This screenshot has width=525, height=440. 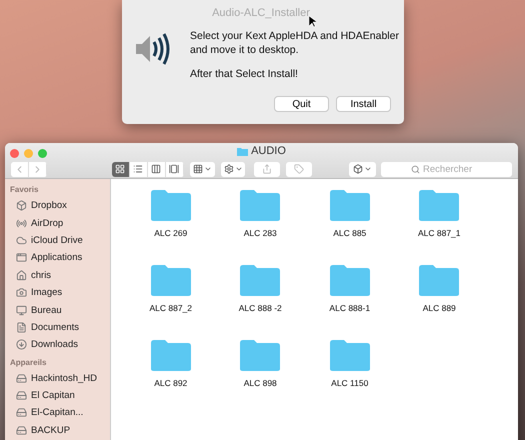 What do you see at coordinates (349, 383) in the screenshot?
I see `folder-label: ALC 1150` at bounding box center [349, 383].